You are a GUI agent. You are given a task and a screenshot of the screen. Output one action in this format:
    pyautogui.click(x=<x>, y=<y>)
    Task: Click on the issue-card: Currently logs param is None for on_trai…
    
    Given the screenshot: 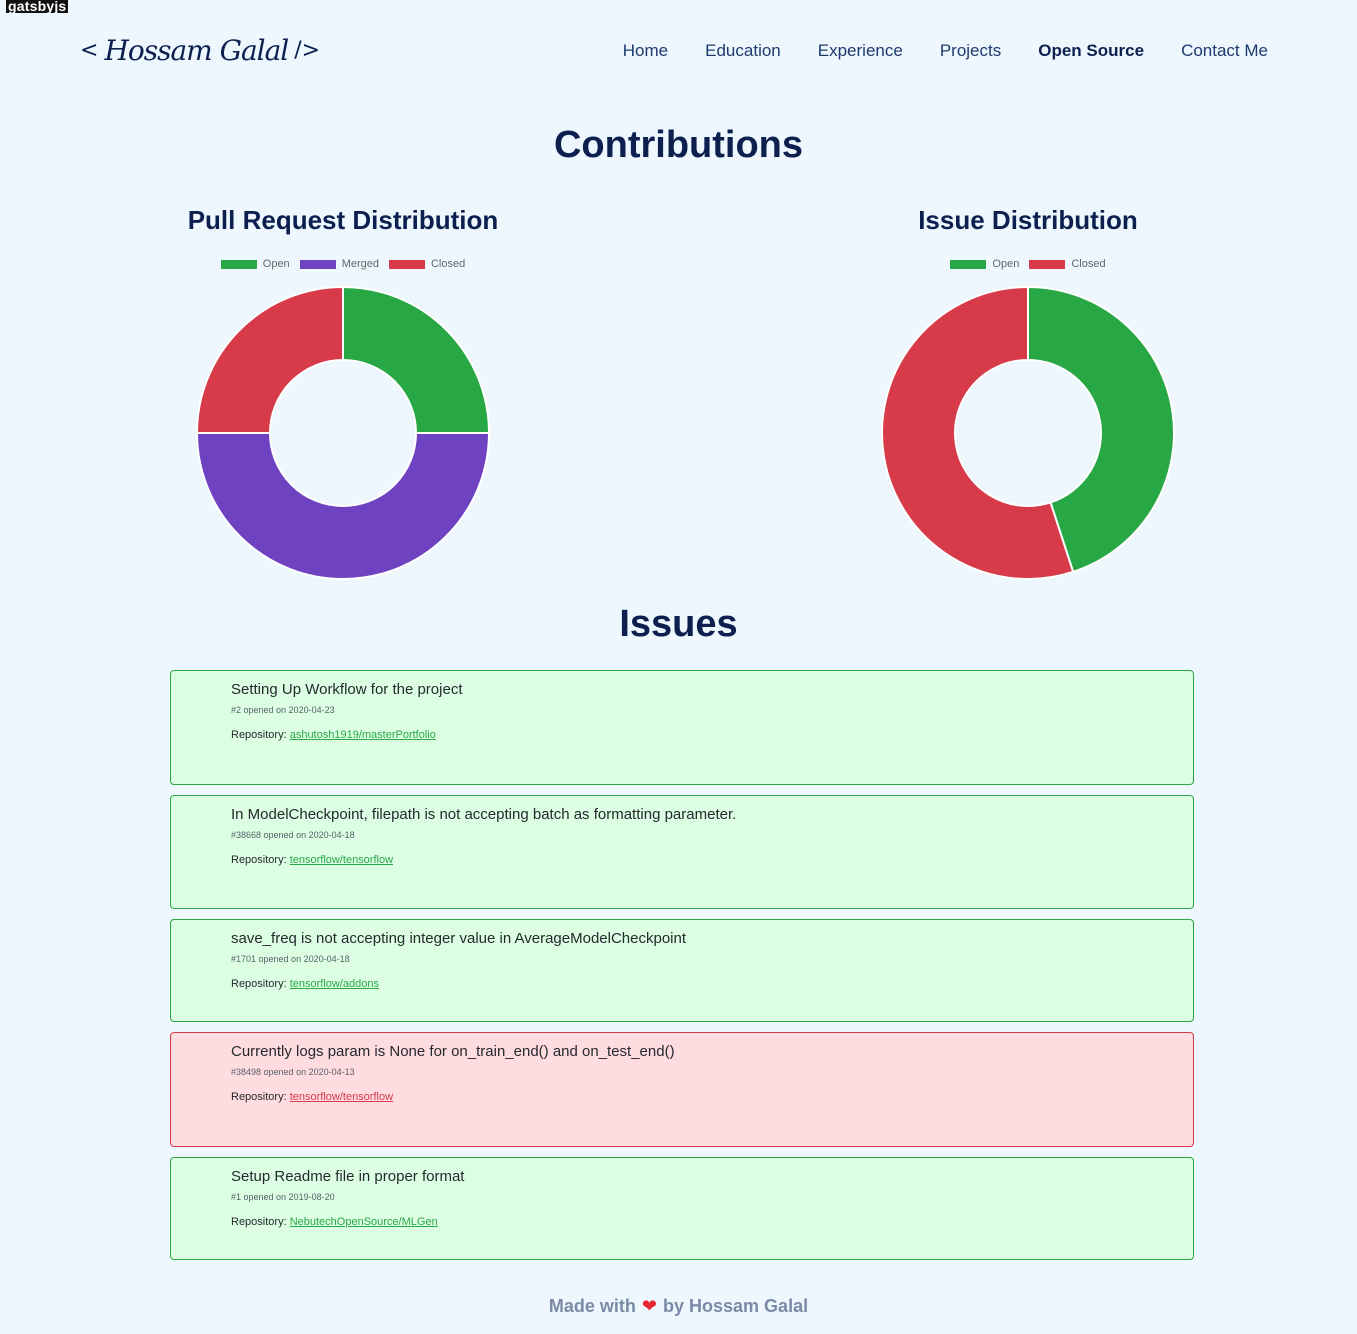 What is the action you would take?
    pyautogui.click(x=682, y=1089)
    